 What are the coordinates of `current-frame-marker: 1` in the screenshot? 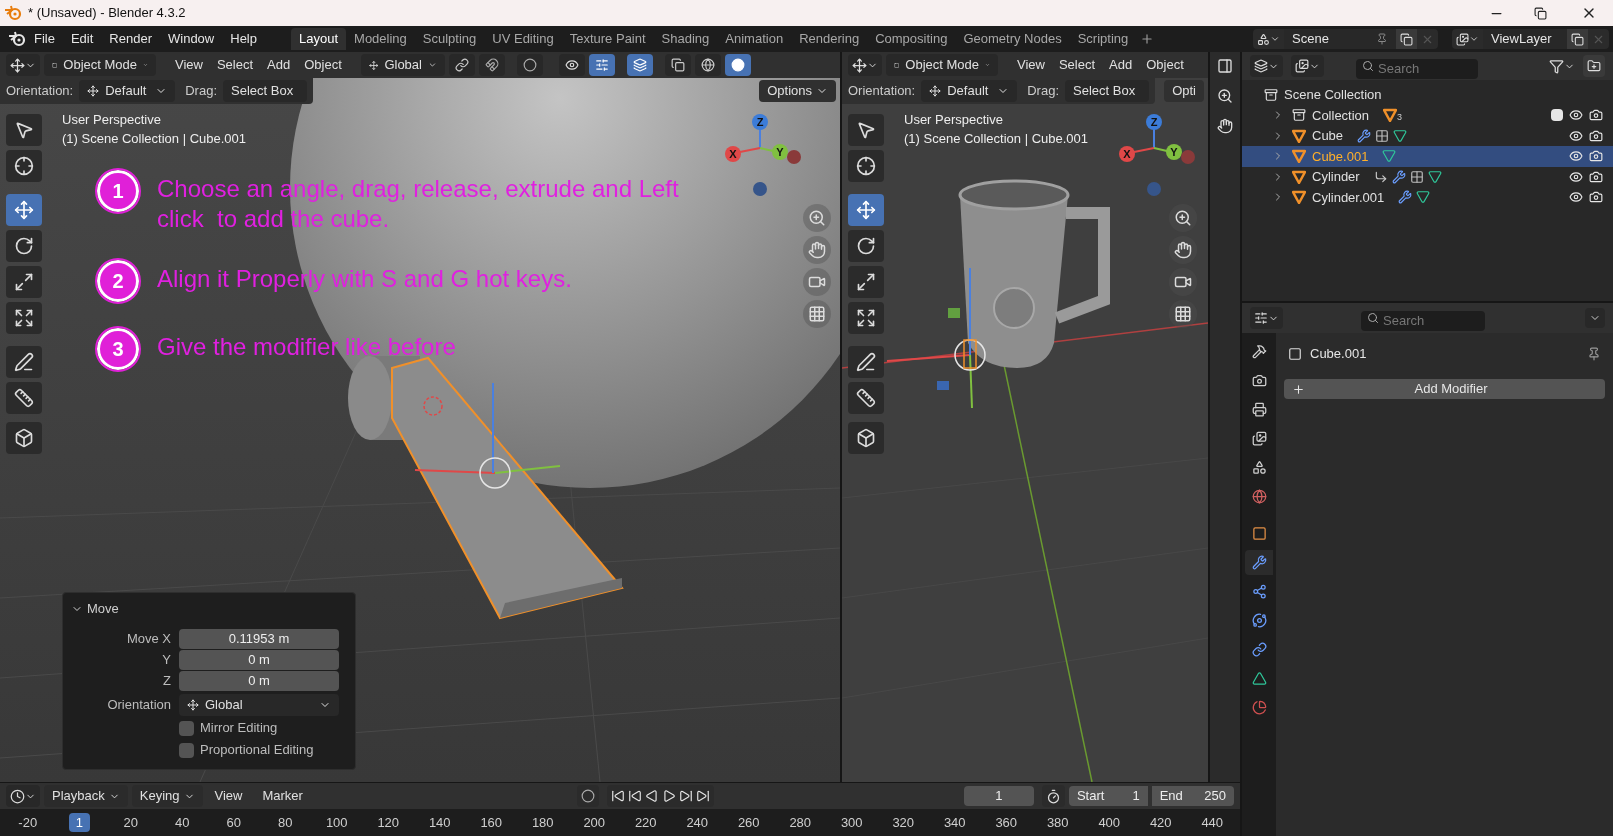 It's located at (79, 822).